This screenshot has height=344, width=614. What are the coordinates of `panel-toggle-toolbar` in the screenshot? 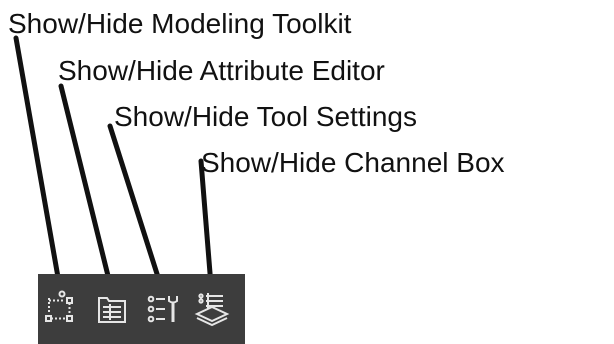 It's located at (141, 309).